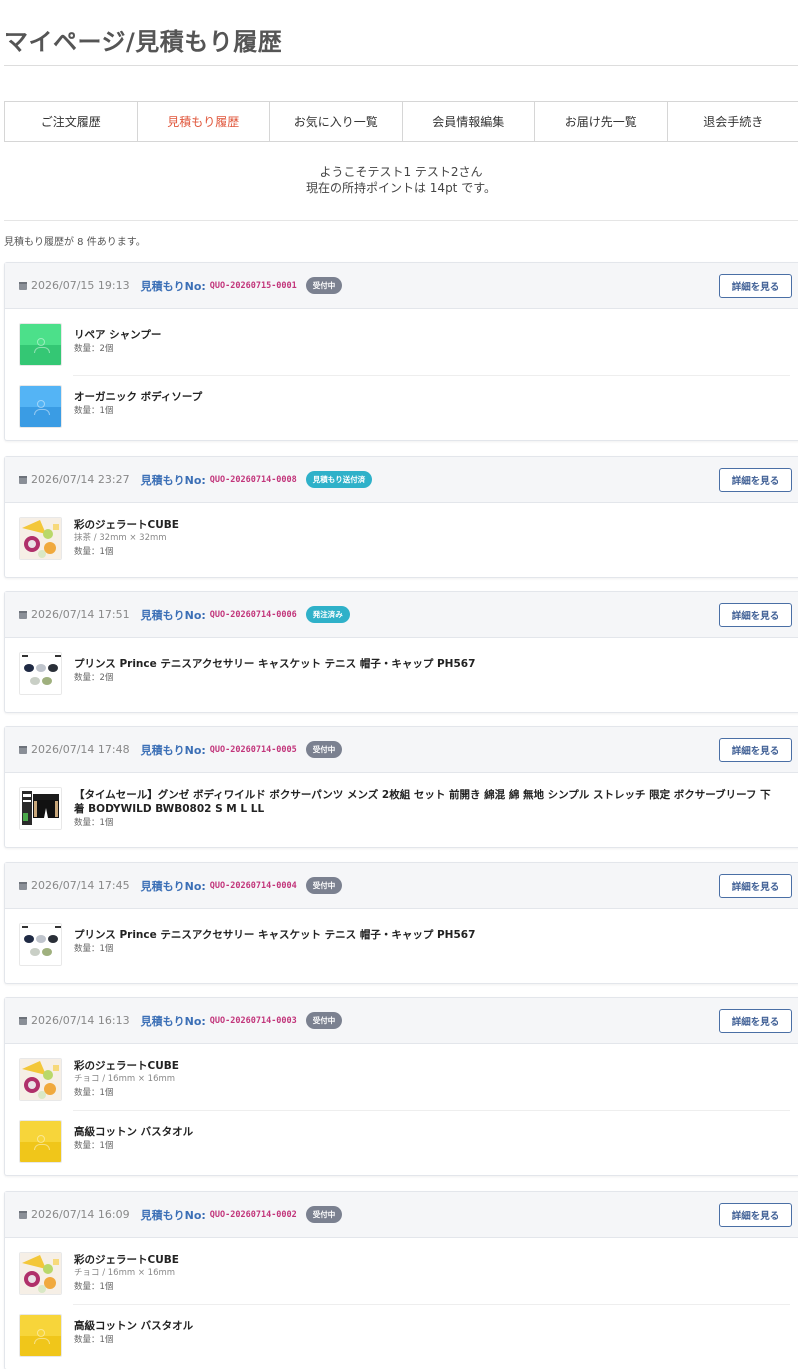  What do you see at coordinates (401, 220) in the screenshot?
I see `welcome-divider` at bounding box center [401, 220].